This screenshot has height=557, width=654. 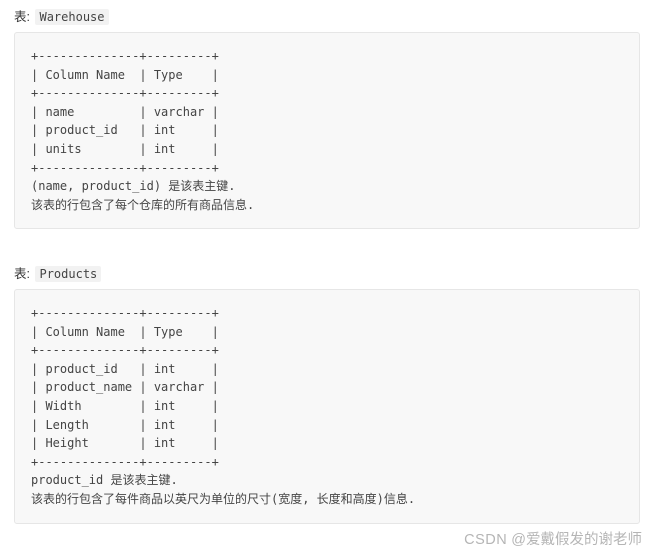 I want to click on note-warehouse-primary-key: (name, product_id) 是该表主键., so click(x=133, y=186).